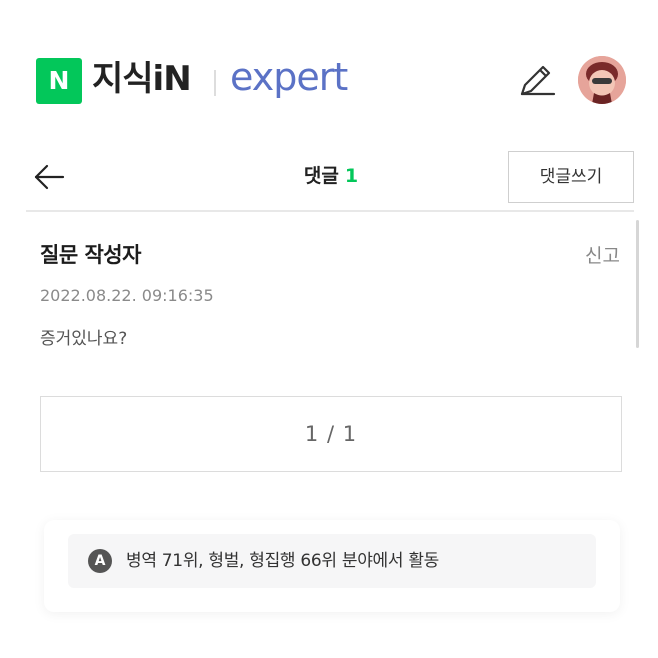 The height and width of the screenshot is (658, 658). I want to click on answer-badge-icon: A, so click(100, 561).